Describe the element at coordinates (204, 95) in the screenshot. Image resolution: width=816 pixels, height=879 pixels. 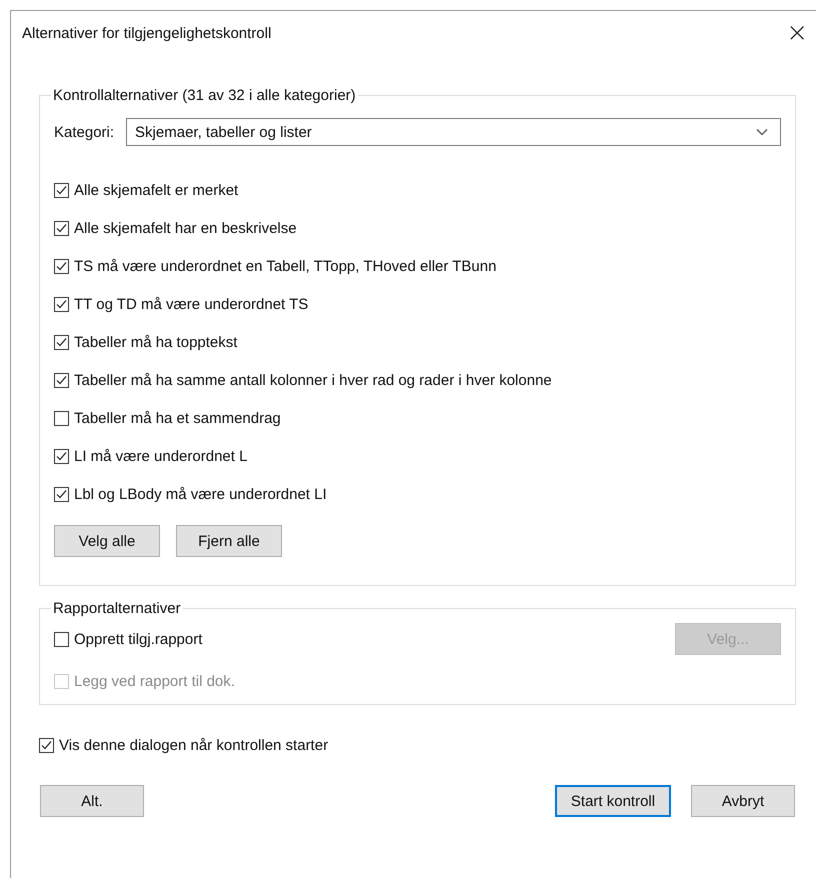
I see `group-legend: Kontrollalternativer (31 av 32 i alle kategorier)` at that location.